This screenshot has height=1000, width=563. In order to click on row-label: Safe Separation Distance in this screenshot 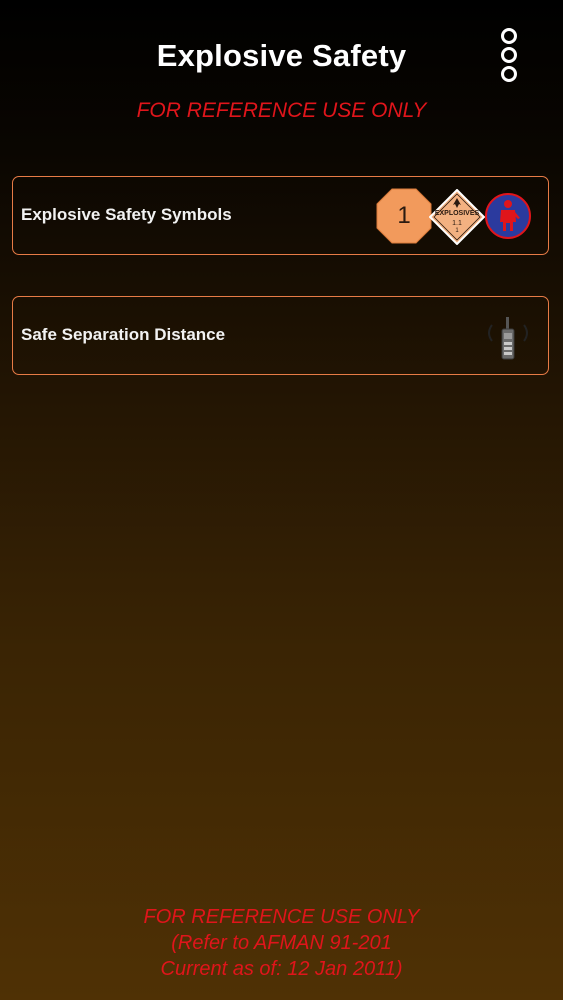, I will do `click(123, 334)`.